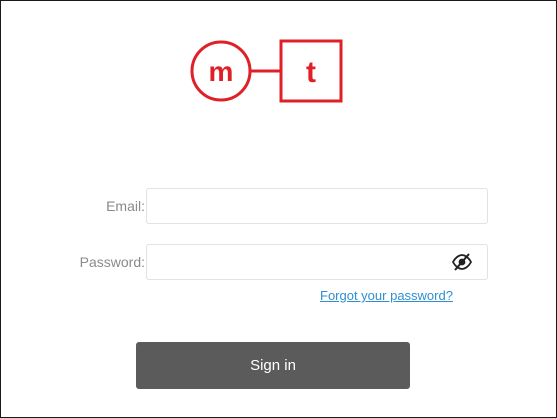 The height and width of the screenshot is (418, 557). Describe the element at coordinates (462, 262) in the screenshot. I see `eye-slash-icon` at that location.